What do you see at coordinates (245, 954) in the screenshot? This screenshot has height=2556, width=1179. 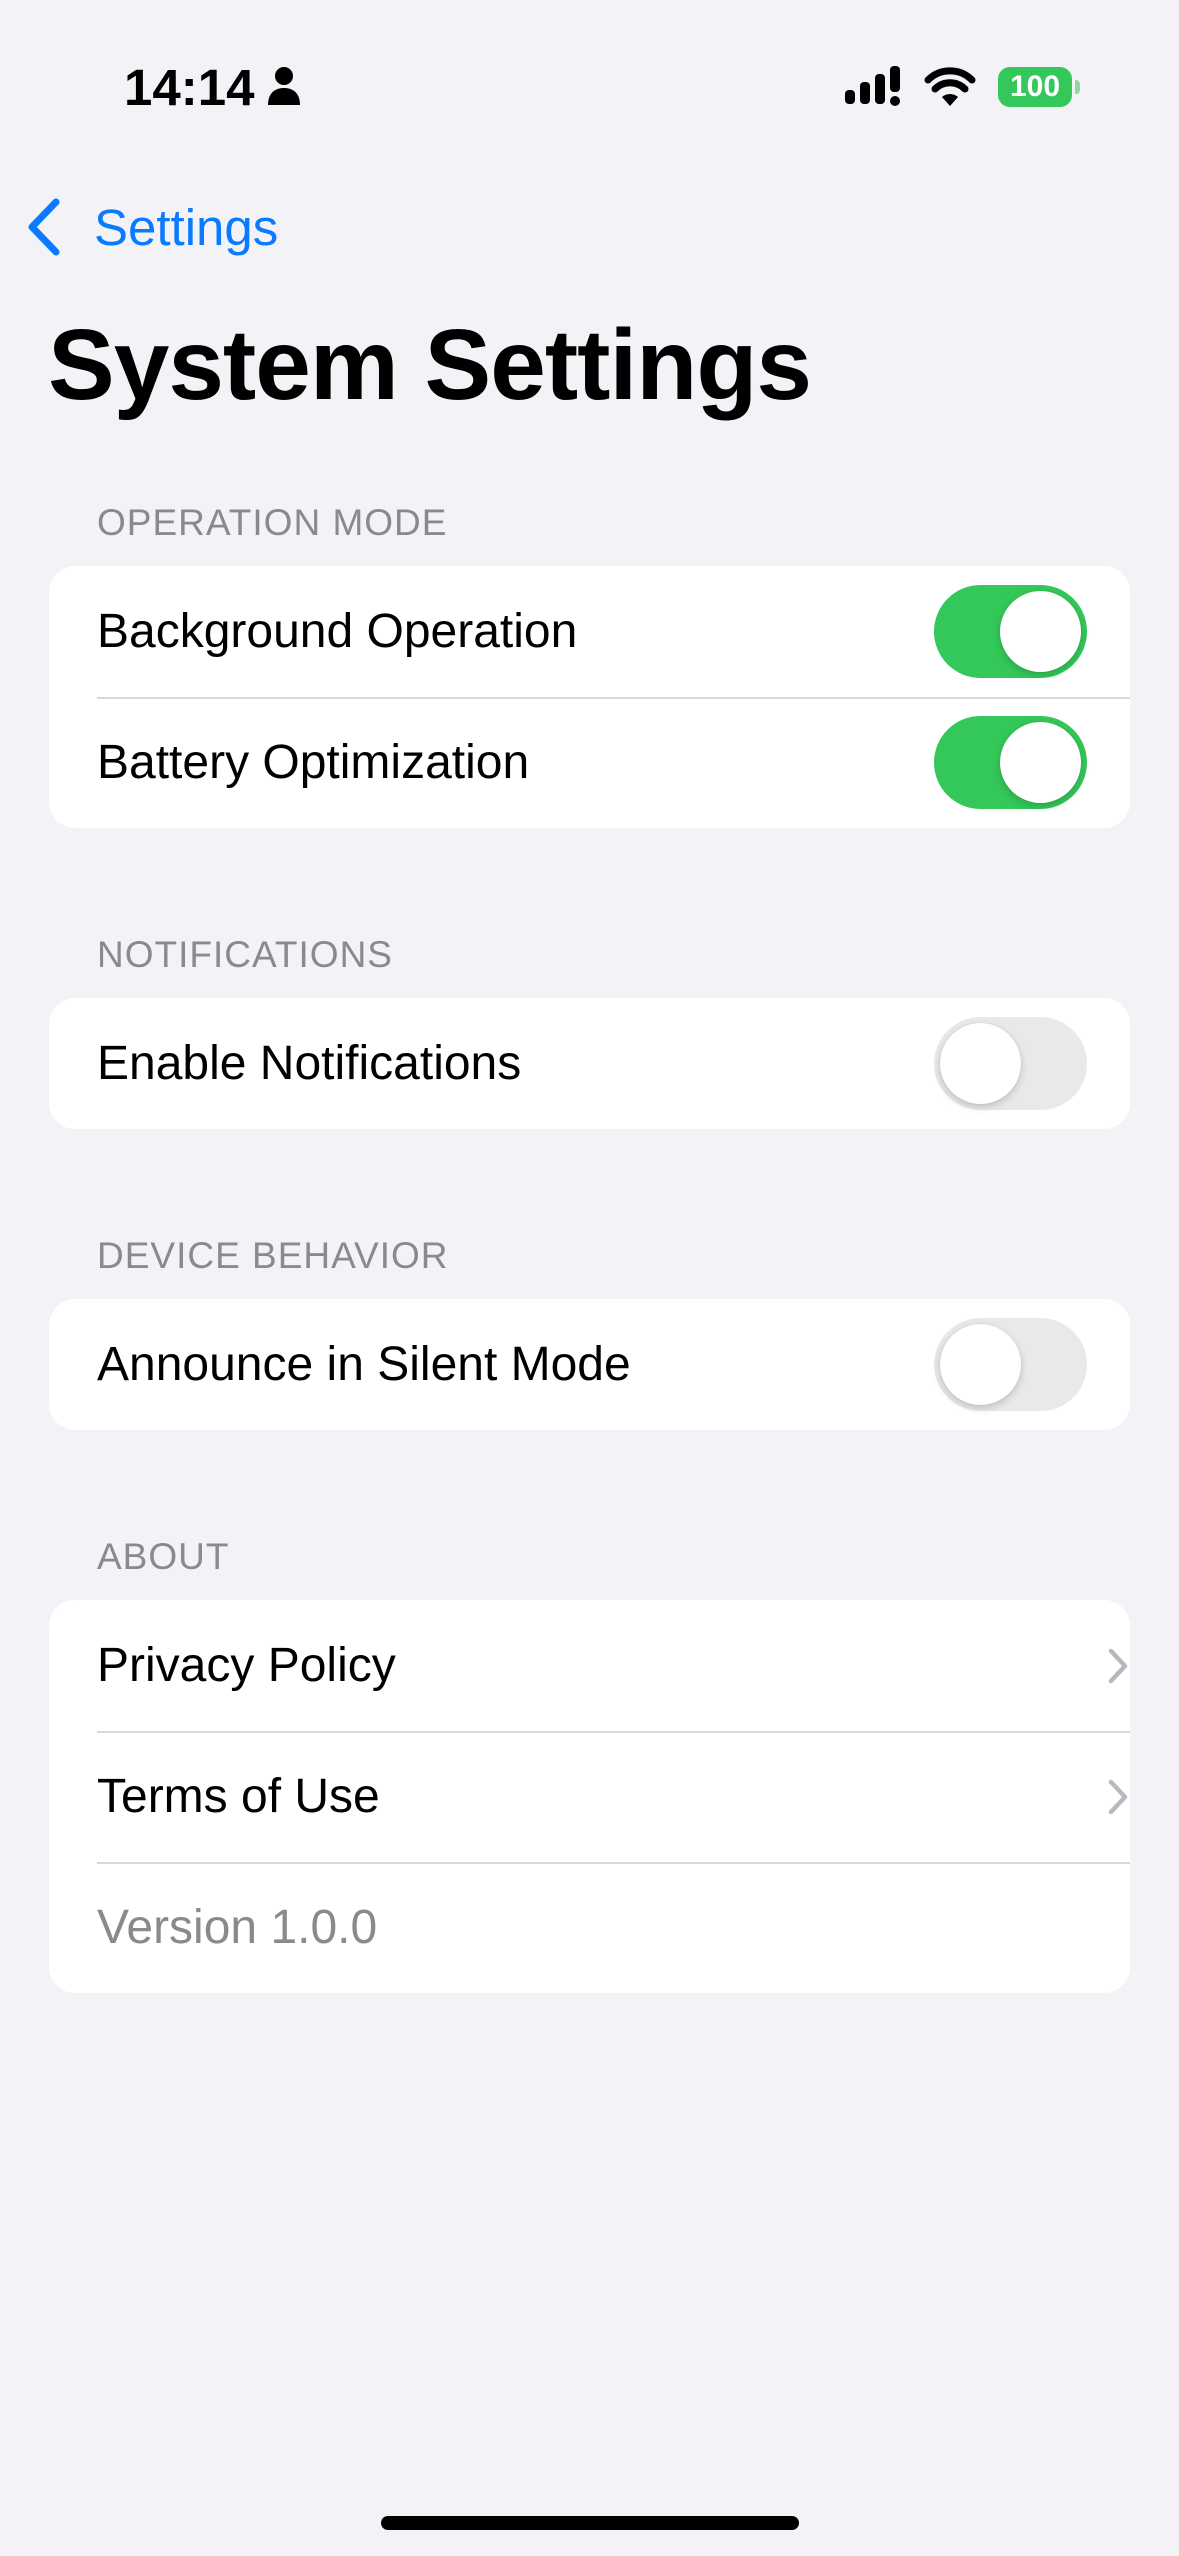 I see `section-header-notifications: NOTIFICATIONS` at bounding box center [245, 954].